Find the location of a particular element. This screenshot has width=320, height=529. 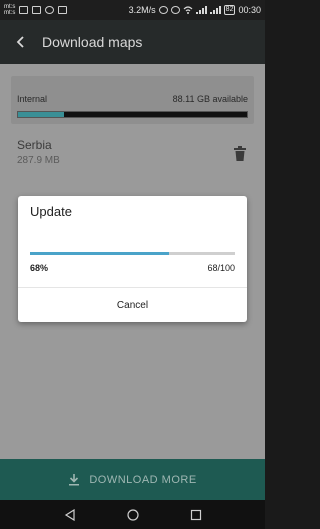

storage-bar-fill is located at coordinates (41, 114).